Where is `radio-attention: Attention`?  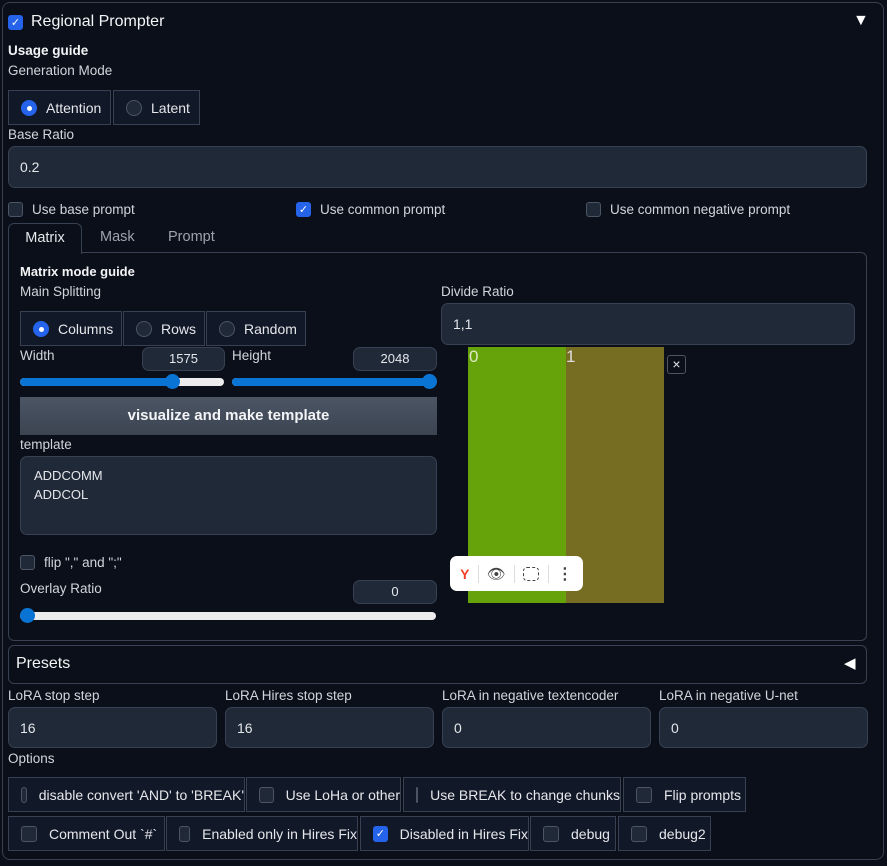
radio-attention: Attention is located at coordinates (59, 107).